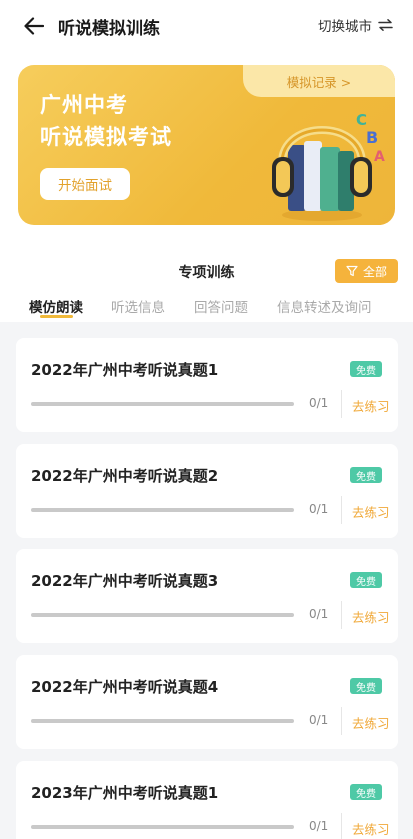  Describe the element at coordinates (207, 702) in the screenshot. I see `exam-card: 2022年广州中考听说真题4 免费 0/1 去练习` at that location.